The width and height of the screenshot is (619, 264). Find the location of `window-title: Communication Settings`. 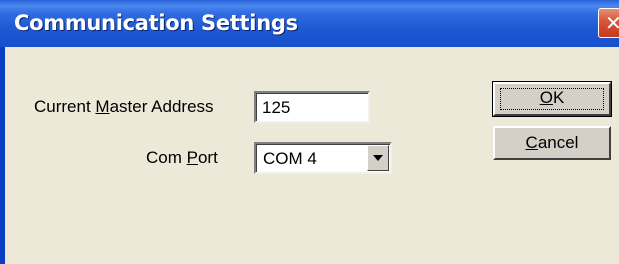

window-title: Communication Settings is located at coordinates (156, 23).